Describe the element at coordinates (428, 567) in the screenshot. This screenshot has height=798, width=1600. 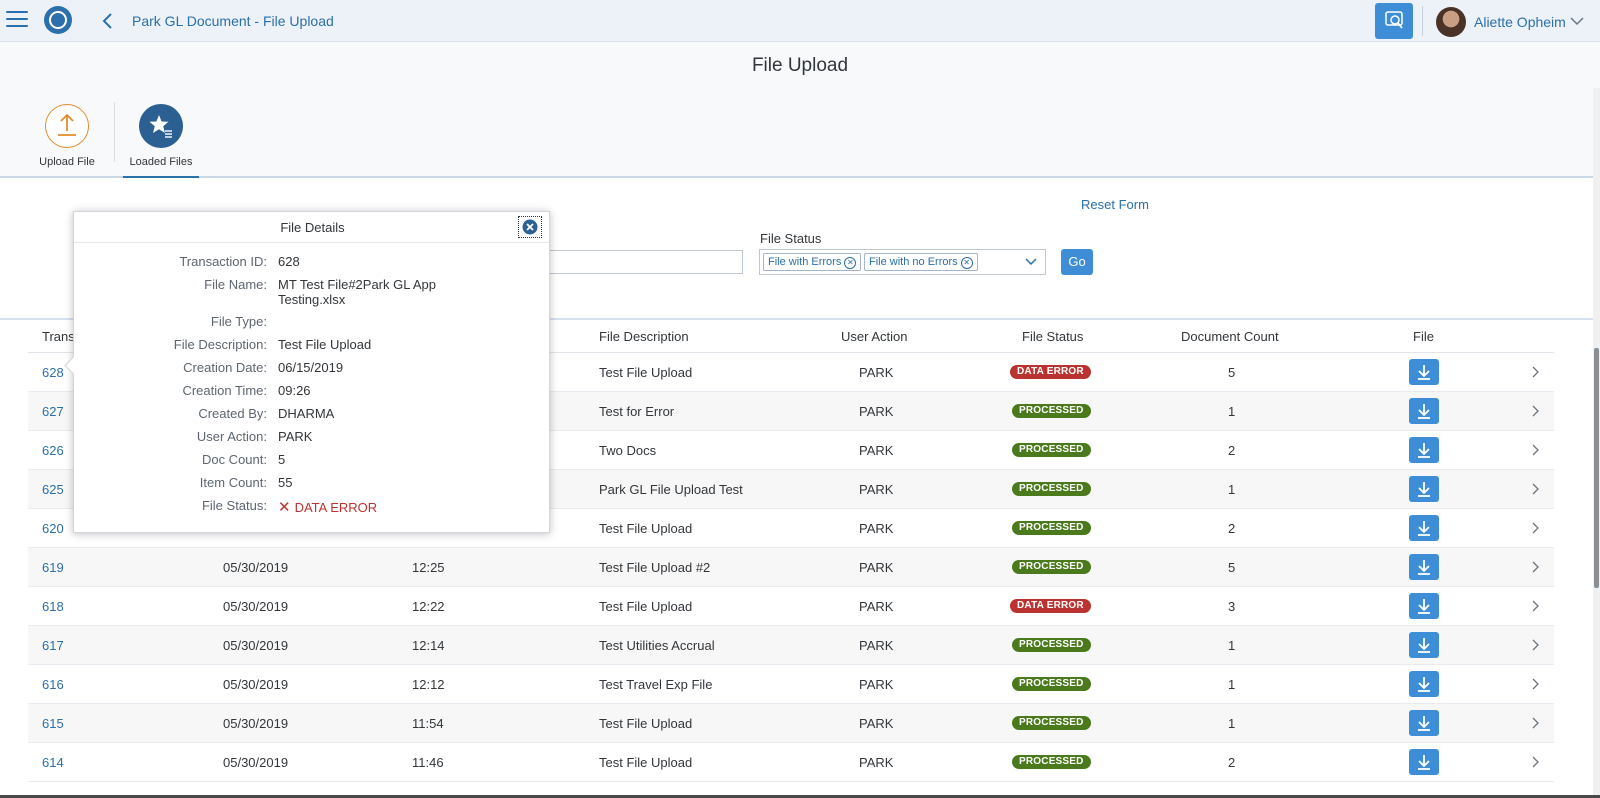
I see `creation-time: 12:25` at that location.